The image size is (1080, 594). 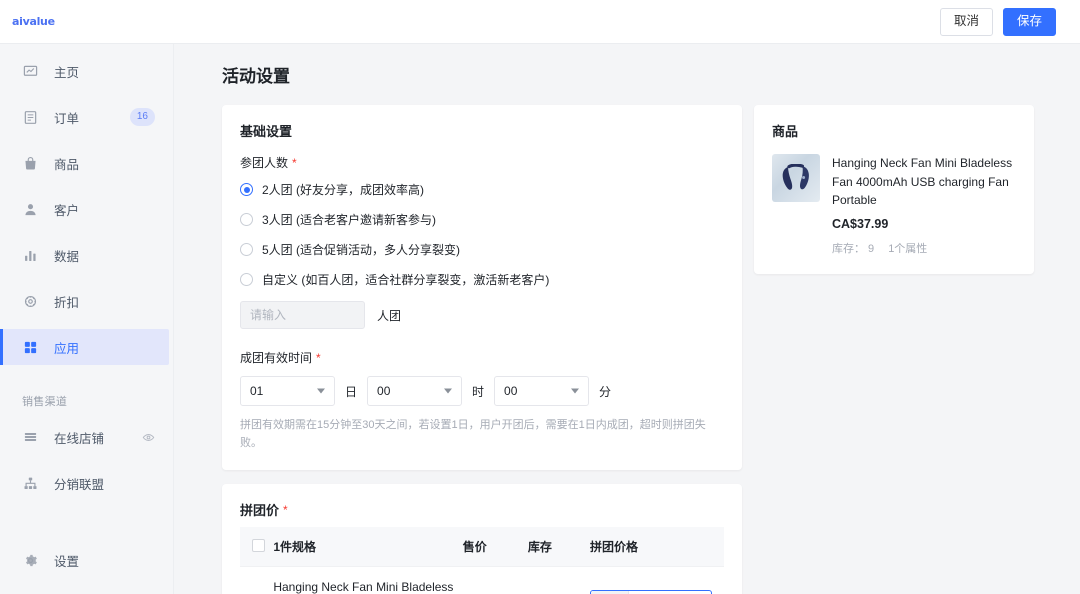 I want to click on sidebar-item-online-store: 在线店铺, so click(x=86, y=437).